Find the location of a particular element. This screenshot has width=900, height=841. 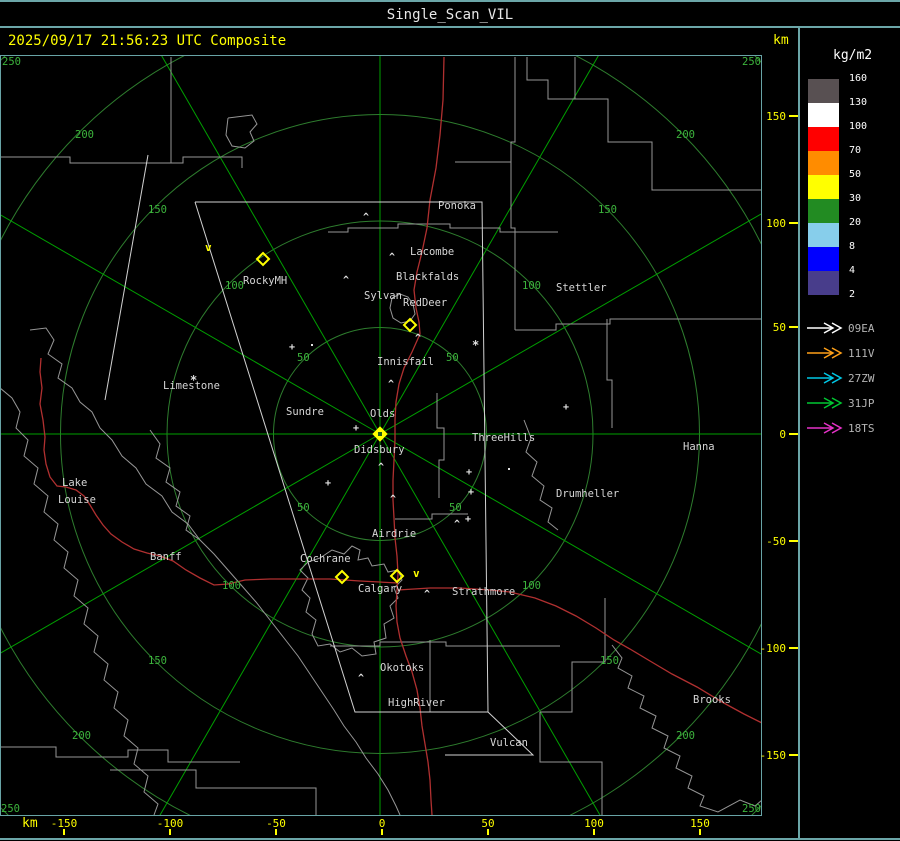

highway-line is located at coordinates (219, 471).